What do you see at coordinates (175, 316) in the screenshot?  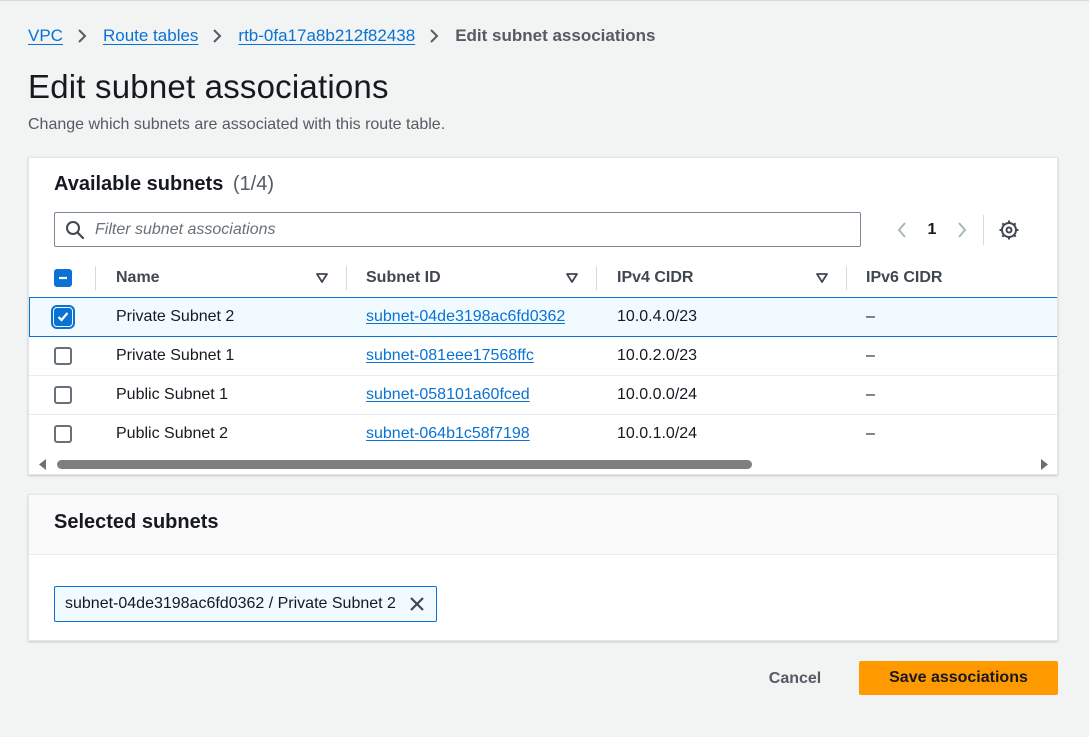 I see `cell-name: Private Subnet 2` at bounding box center [175, 316].